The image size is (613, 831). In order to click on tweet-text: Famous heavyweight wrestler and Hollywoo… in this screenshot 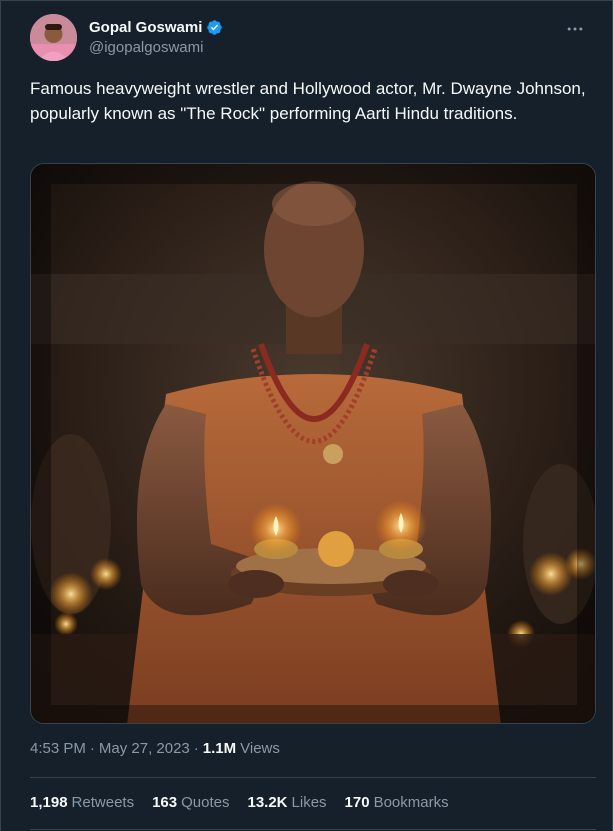, I will do `click(308, 101)`.